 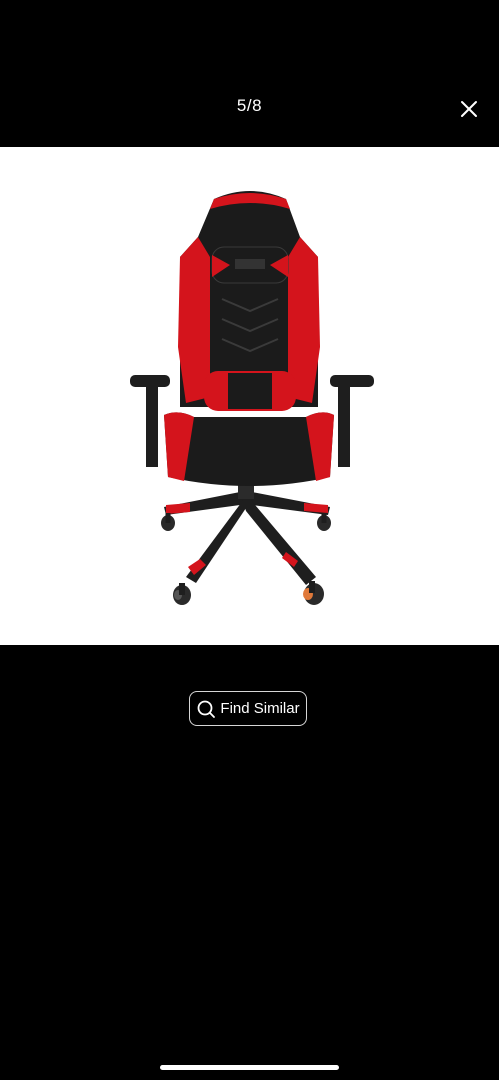 What do you see at coordinates (249, 105) in the screenshot?
I see `image-counter: 5/8` at bounding box center [249, 105].